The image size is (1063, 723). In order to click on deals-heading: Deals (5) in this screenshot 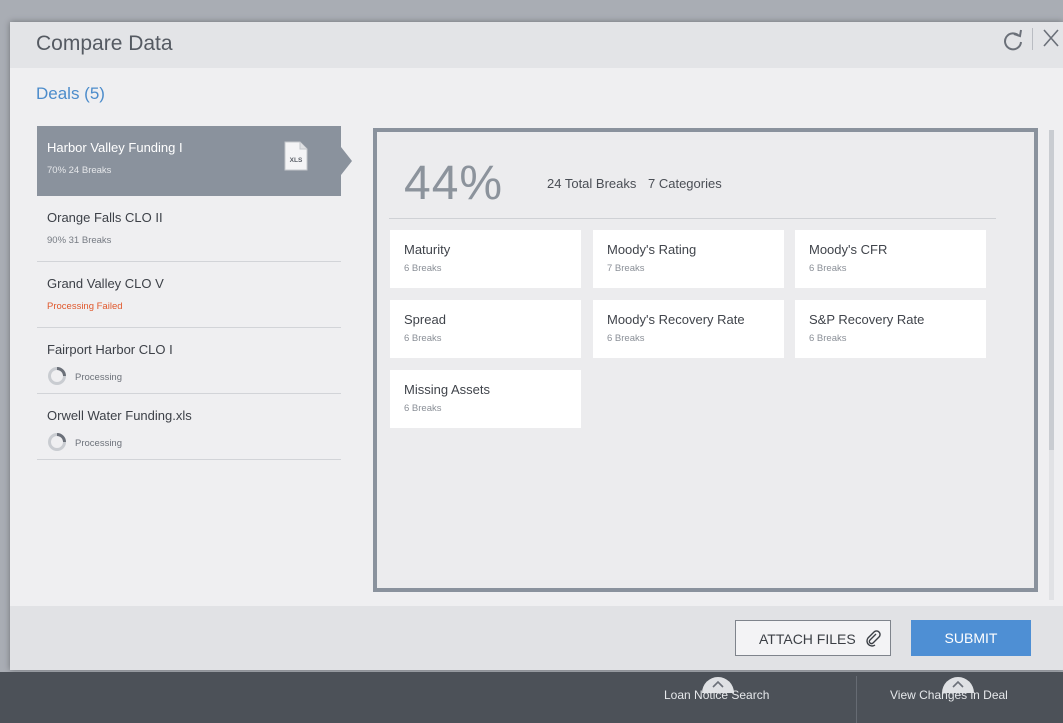, I will do `click(70, 93)`.